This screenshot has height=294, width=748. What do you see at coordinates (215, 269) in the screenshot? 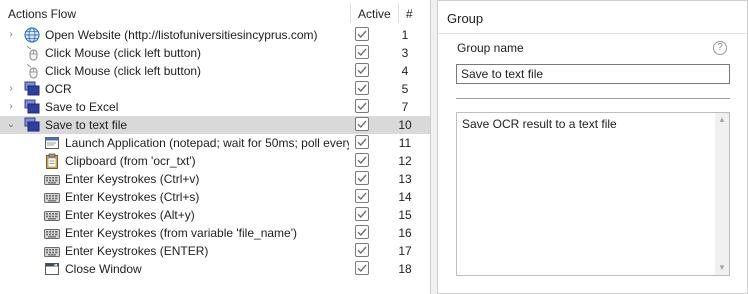
I see `action-row: Close Window 18` at bounding box center [215, 269].